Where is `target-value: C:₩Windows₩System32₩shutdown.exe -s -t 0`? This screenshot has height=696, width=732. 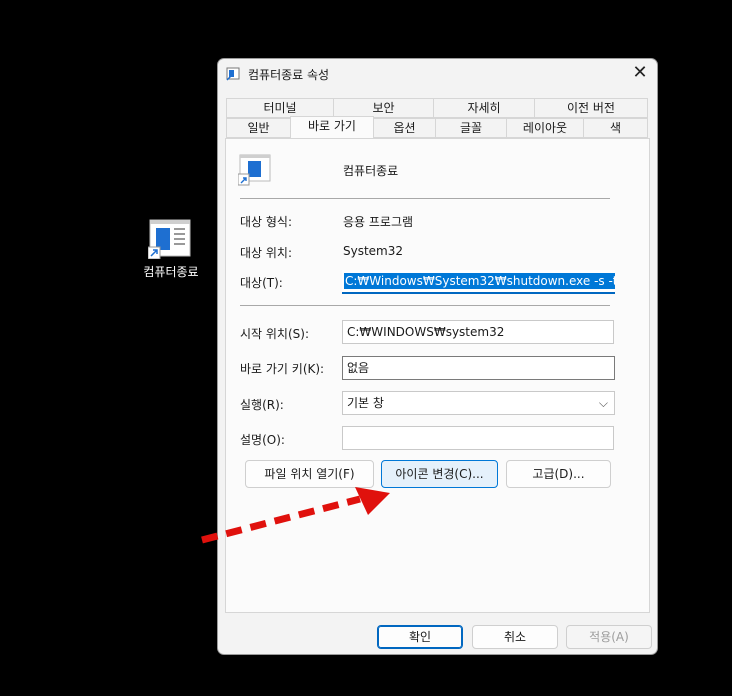 target-value: C:₩Windows₩System32₩shutdown.exe -s -t 0 is located at coordinates (479, 281).